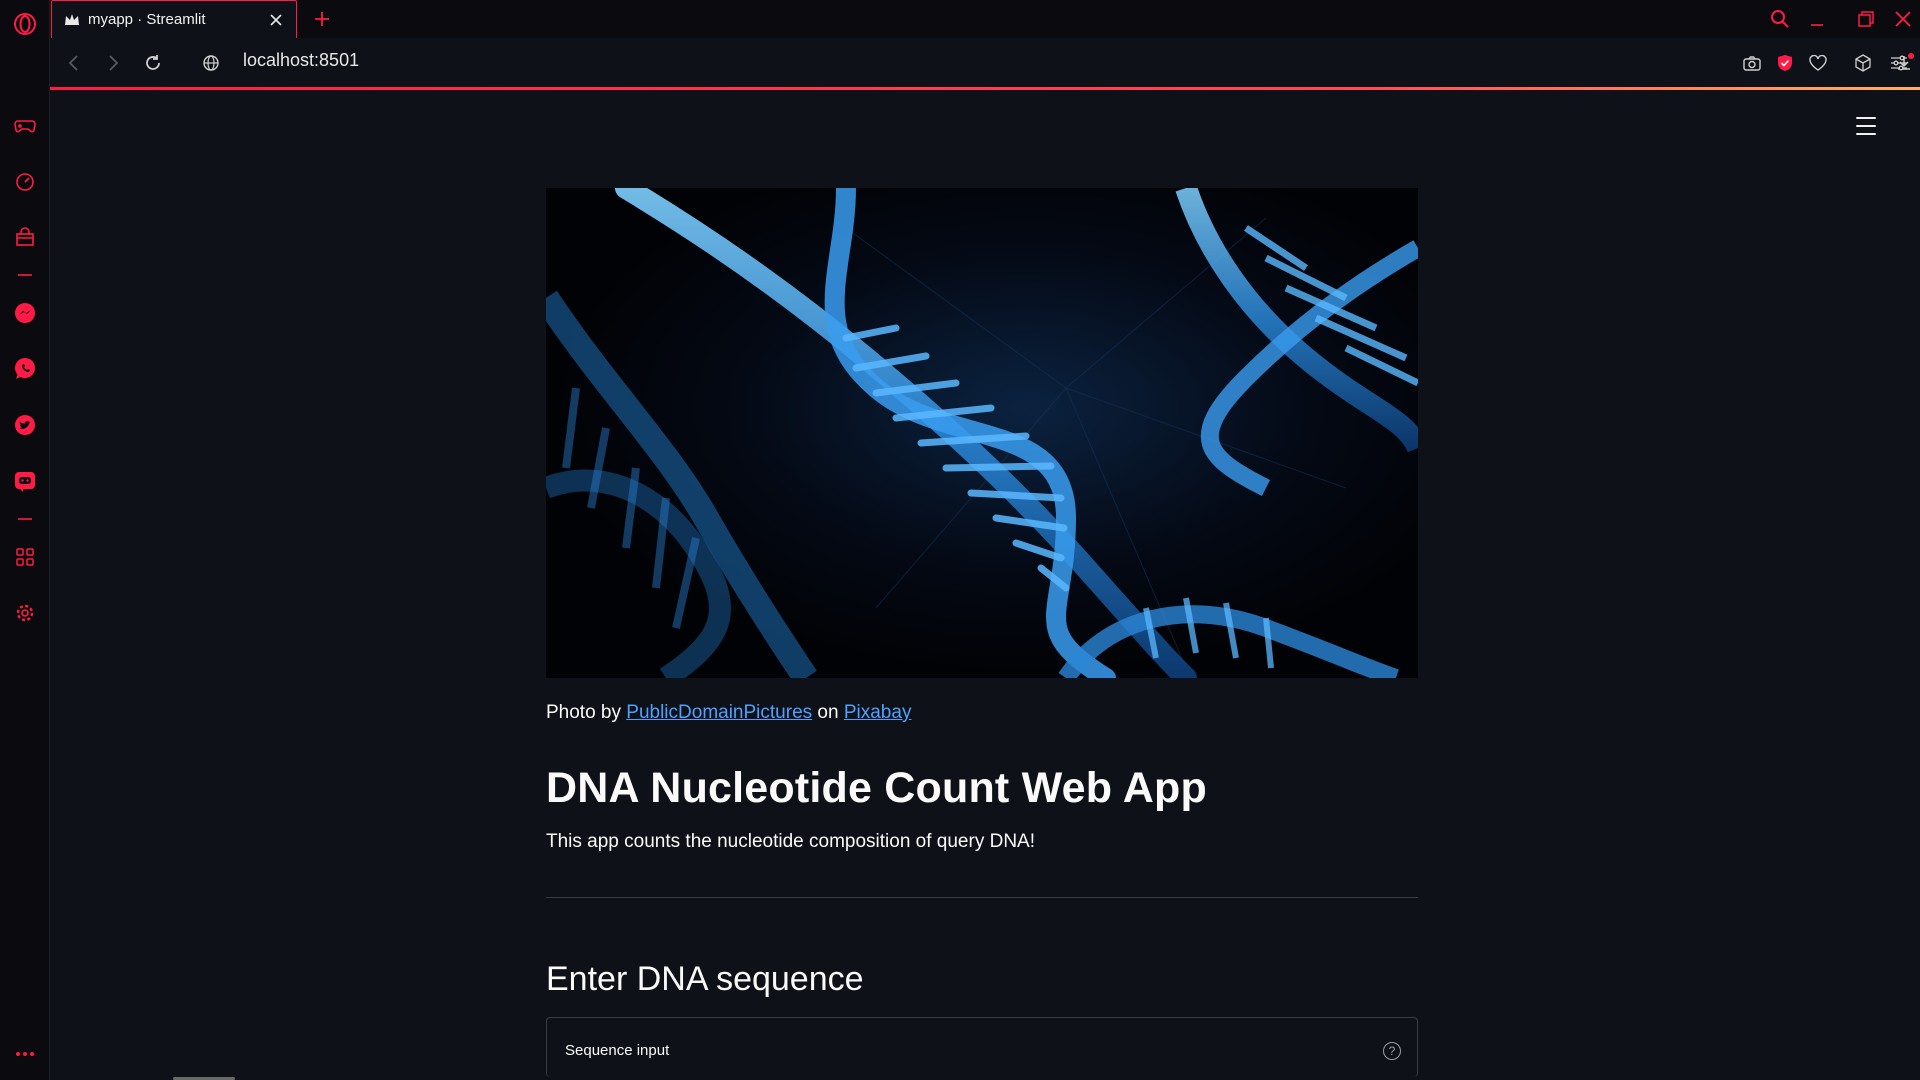 The height and width of the screenshot is (1080, 1920). Describe the element at coordinates (1785, 63) in the screenshot. I see `ad-blocker-shield-icon` at that location.